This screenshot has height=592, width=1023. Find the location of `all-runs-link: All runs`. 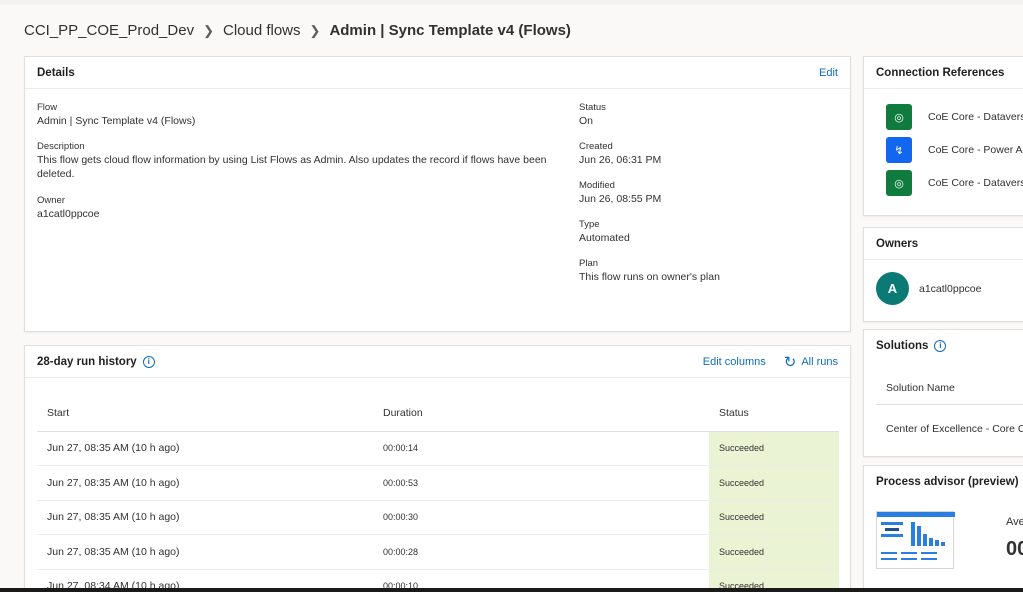

all-runs-link: All runs is located at coordinates (819, 362).